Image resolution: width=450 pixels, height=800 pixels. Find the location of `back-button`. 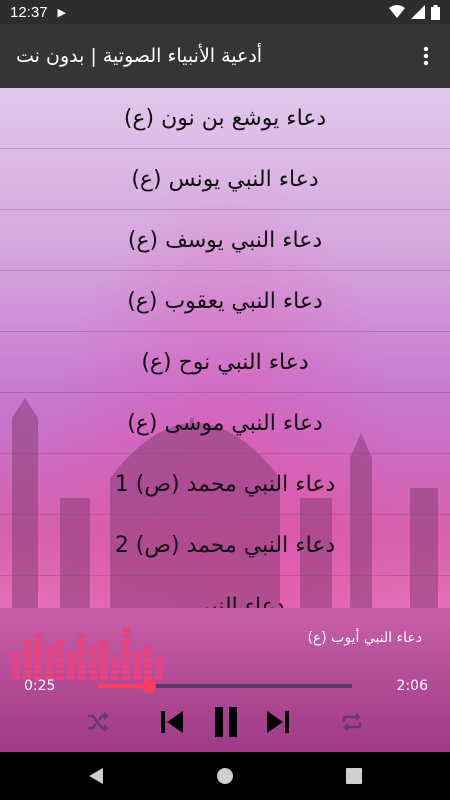

back-button is located at coordinates (96, 776).